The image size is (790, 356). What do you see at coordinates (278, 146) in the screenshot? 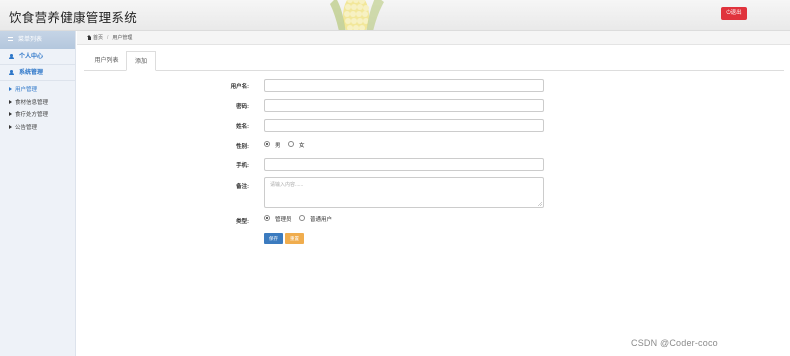
I see `gender-option-male: 男` at bounding box center [278, 146].